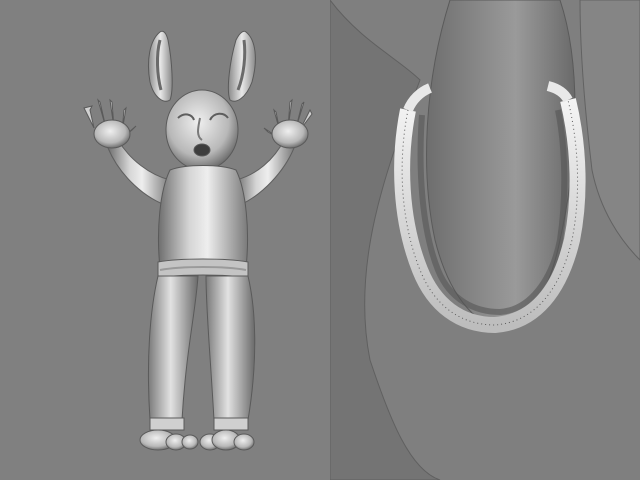  What do you see at coordinates (169, 440) in the screenshot?
I see `left-foot` at bounding box center [169, 440].